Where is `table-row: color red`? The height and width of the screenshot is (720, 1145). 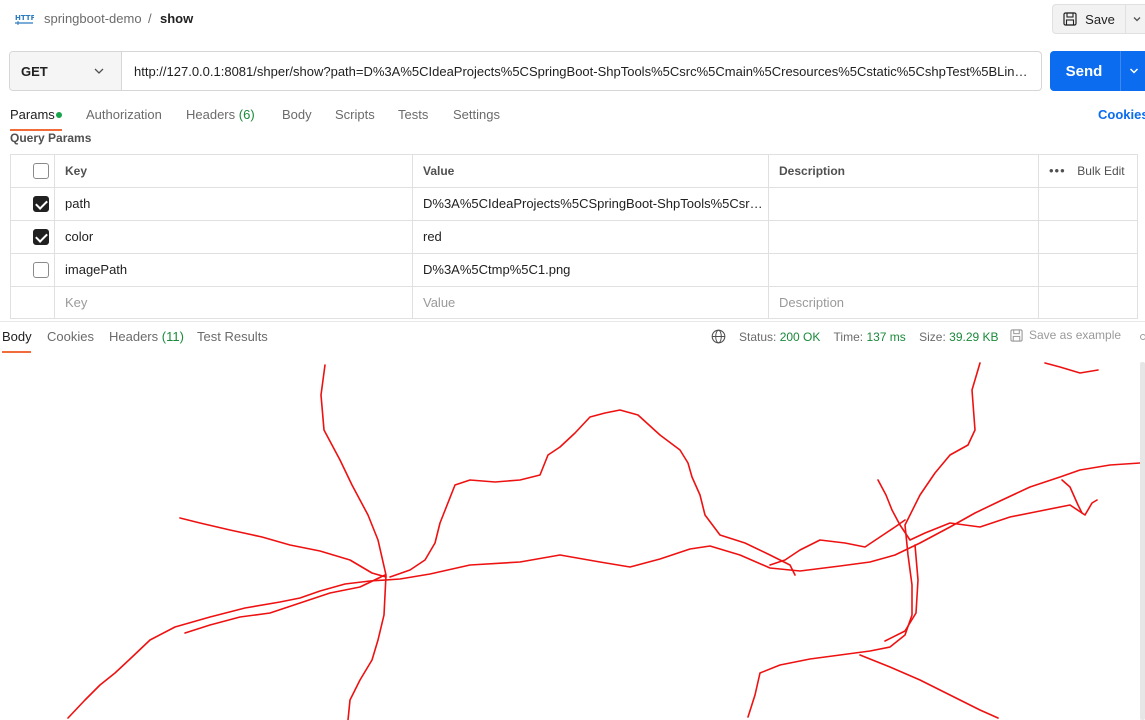
table-row: color red is located at coordinates (574, 237).